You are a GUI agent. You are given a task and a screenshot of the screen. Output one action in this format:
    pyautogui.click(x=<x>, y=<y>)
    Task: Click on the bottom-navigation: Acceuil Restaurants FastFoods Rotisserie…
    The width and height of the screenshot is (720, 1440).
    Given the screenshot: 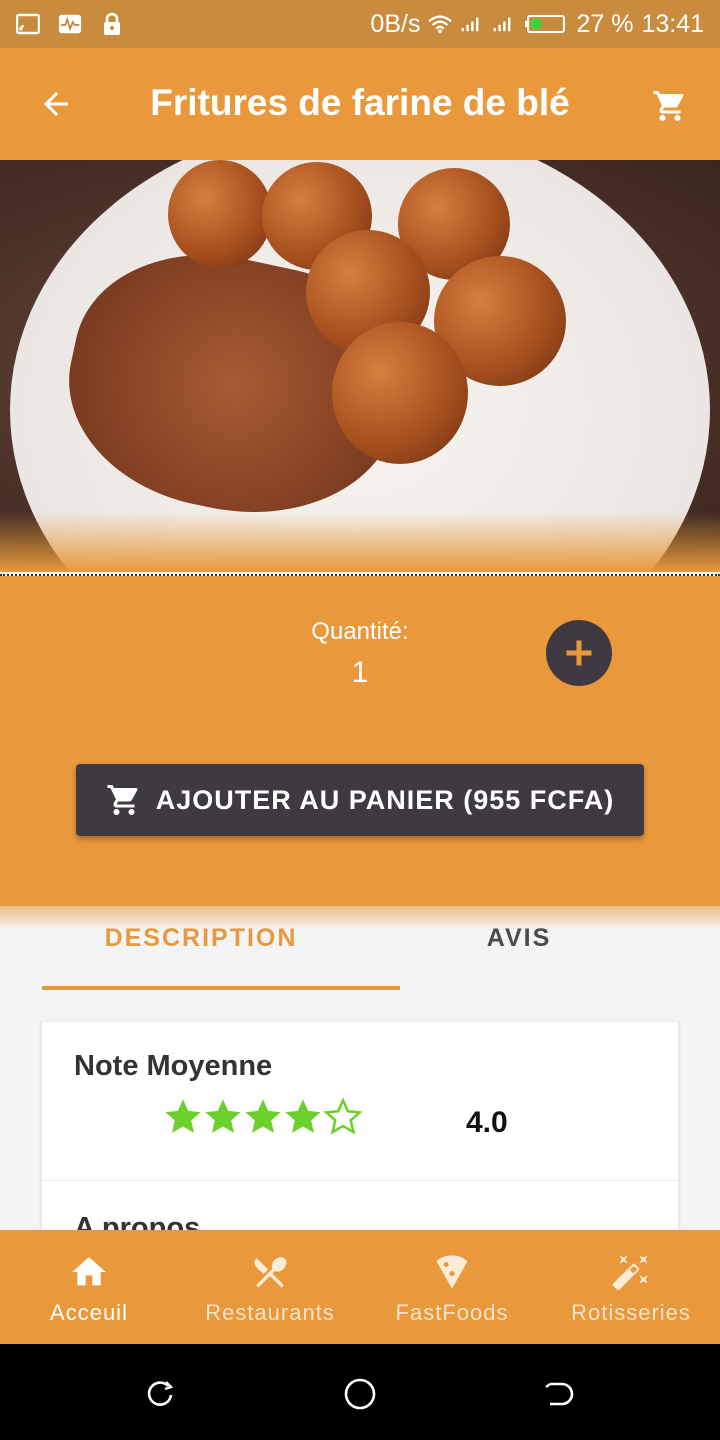 What is the action you would take?
    pyautogui.click(x=360, y=1287)
    